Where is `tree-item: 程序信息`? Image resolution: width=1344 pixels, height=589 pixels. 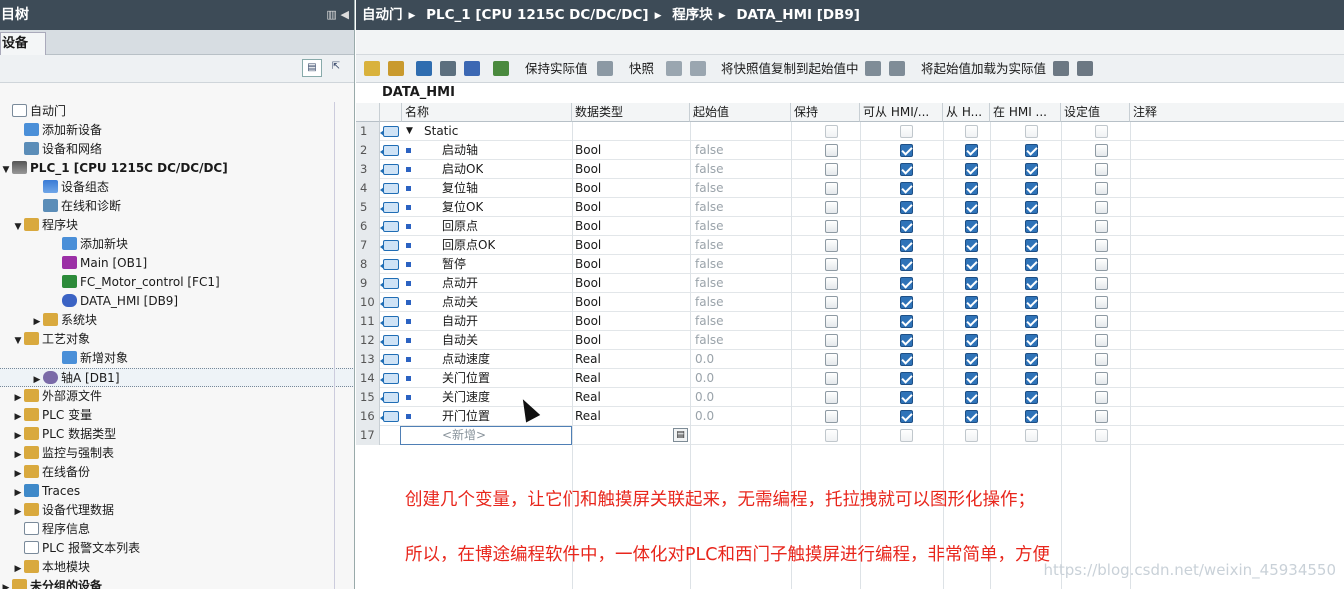 tree-item: 程序信息 is located at coordinates (177, 529).